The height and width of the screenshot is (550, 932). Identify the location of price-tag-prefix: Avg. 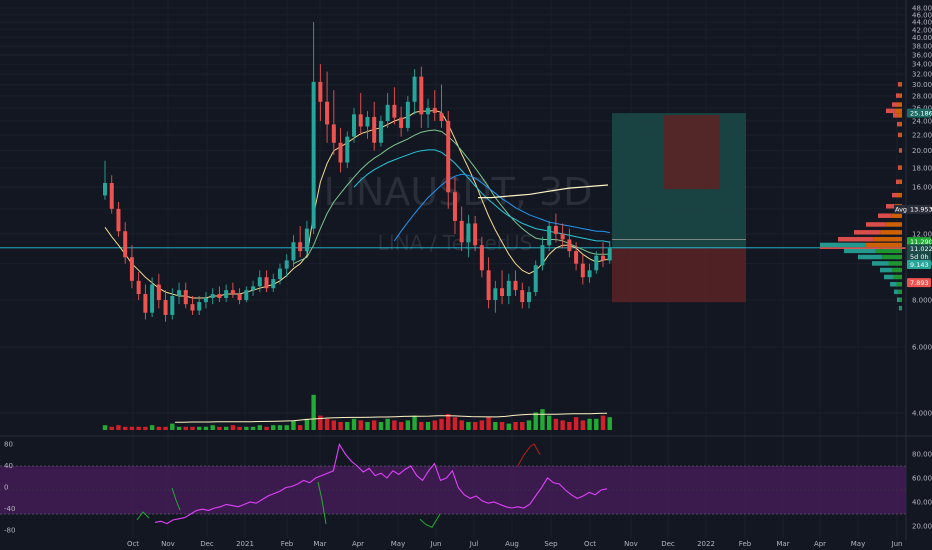
(901, 210).